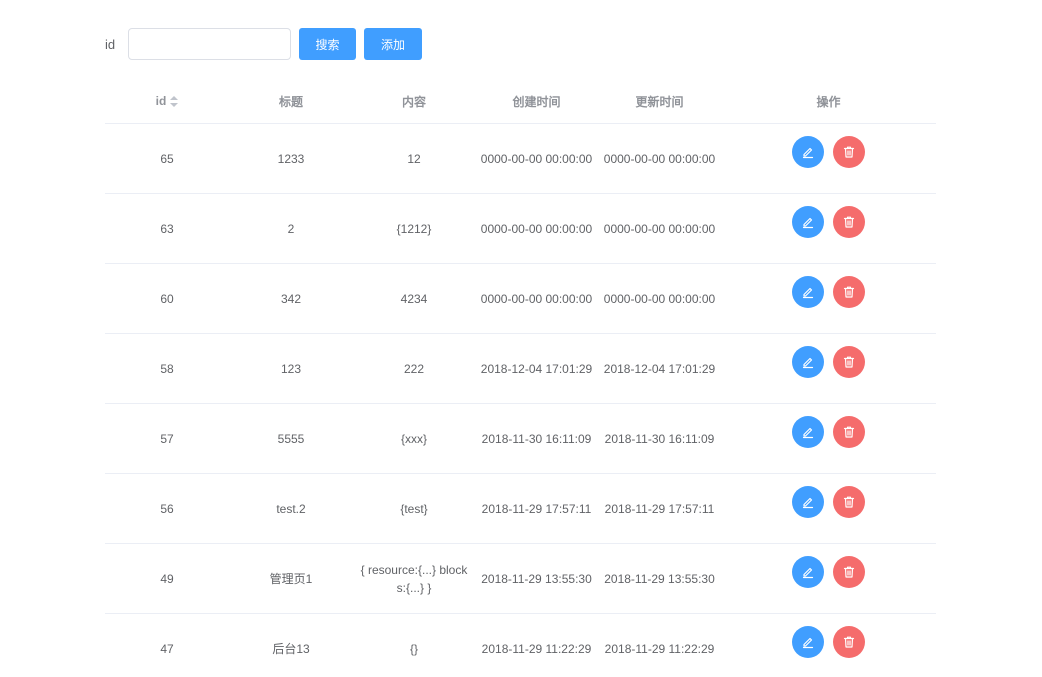 The width and height of the screenshot is (1042, 677). Describe the element at coordinates (167, 368) in the screenshot. I see `cell-id: 58` at that location.